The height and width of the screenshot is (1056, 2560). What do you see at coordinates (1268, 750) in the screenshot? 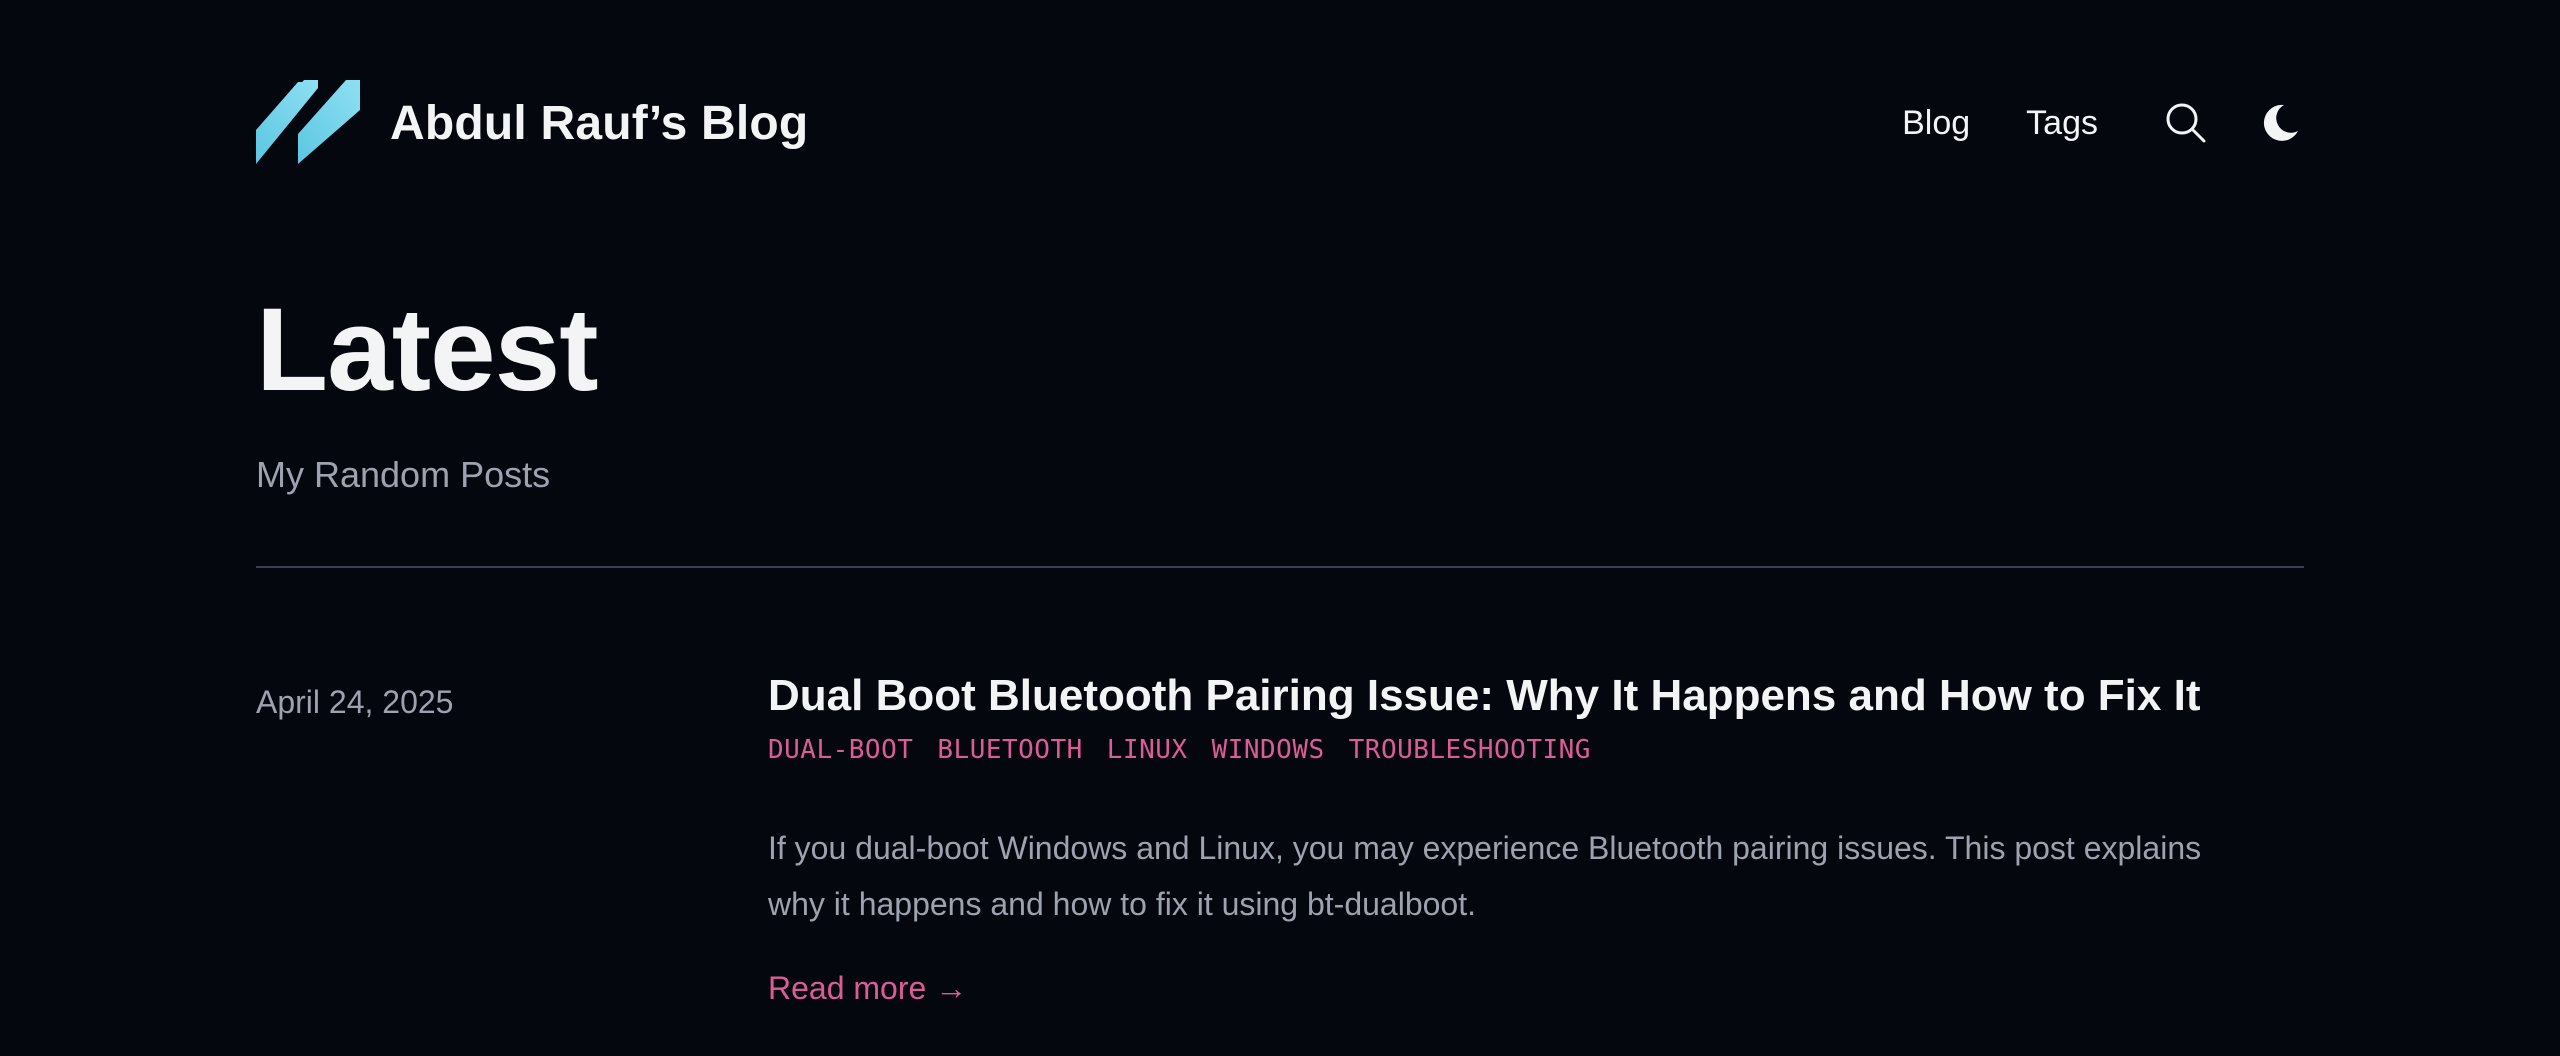
I see `tag-windows: WINDOWS` at bounding box center [1268, 750].